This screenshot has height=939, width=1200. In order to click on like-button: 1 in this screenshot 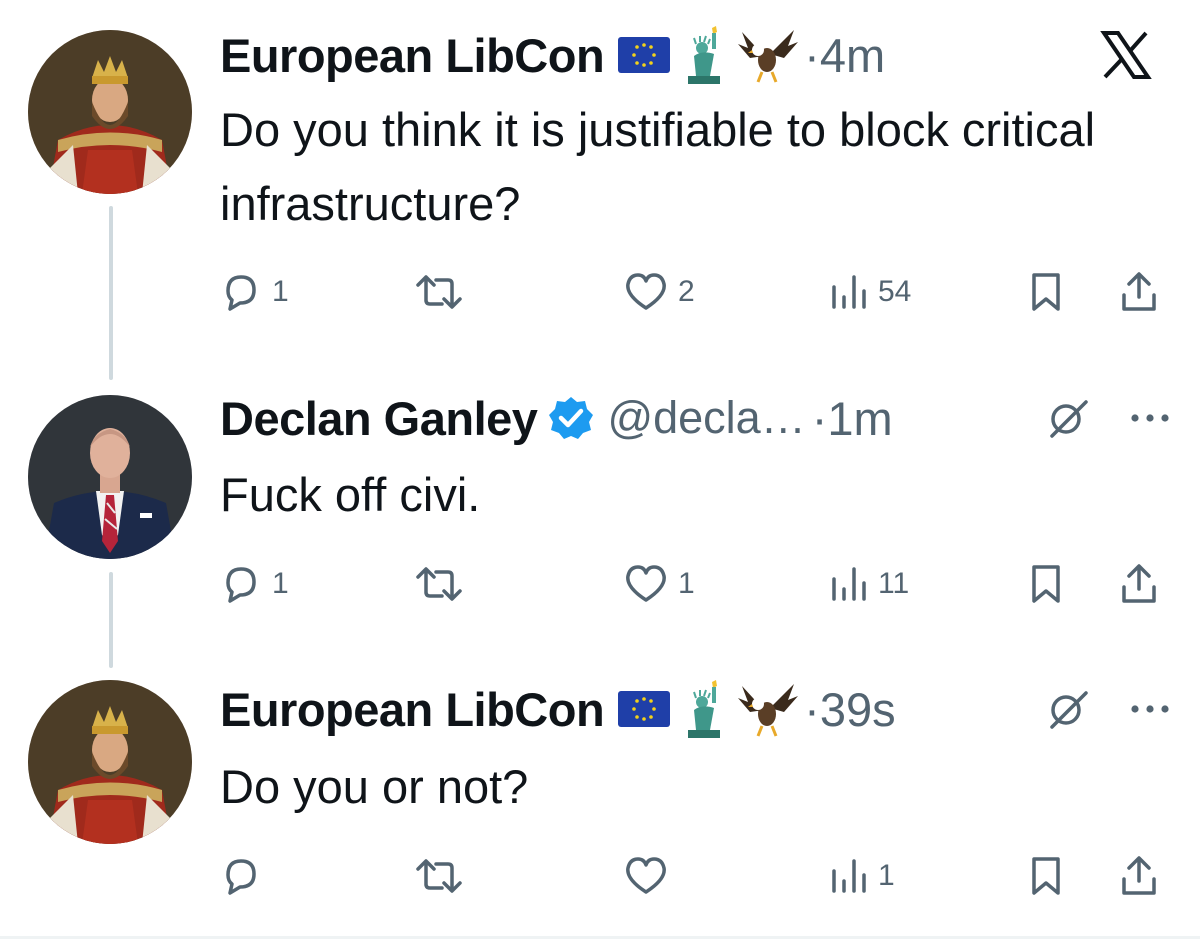, I will do `click(658, 584)`.